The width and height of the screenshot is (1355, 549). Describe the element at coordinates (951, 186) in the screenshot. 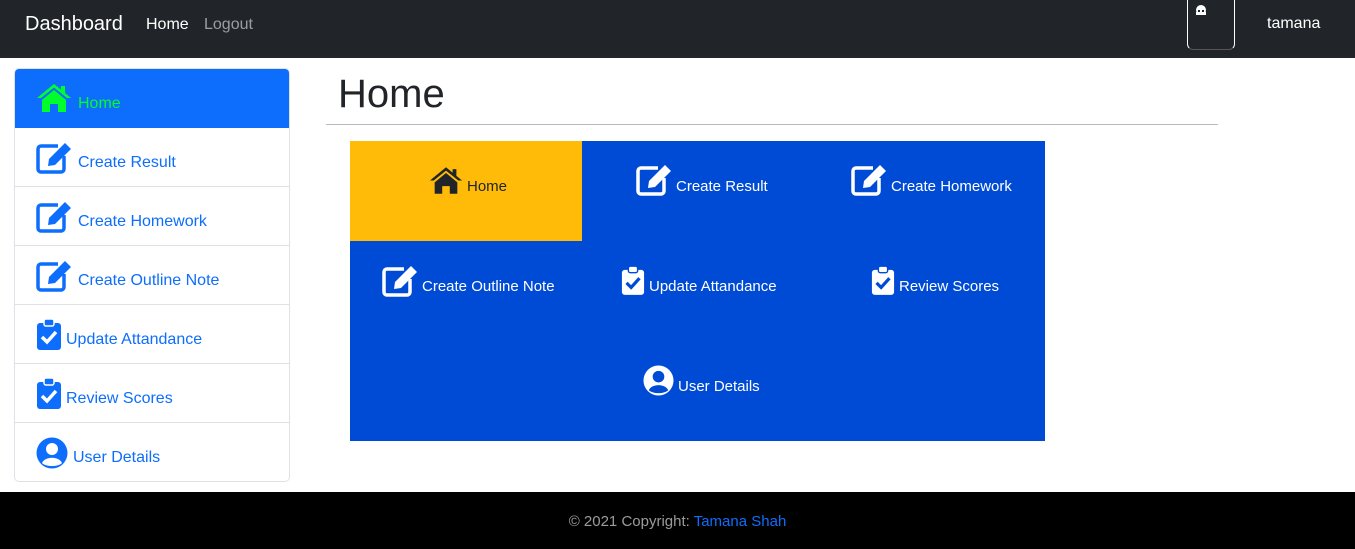

I see `tile-label: Create Homework` at that location.